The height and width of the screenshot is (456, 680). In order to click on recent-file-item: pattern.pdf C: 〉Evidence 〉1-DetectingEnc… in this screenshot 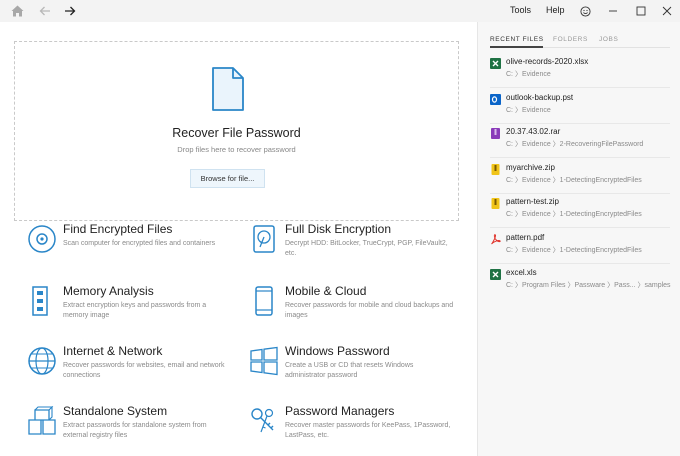, I will do `click(582, 251)`.